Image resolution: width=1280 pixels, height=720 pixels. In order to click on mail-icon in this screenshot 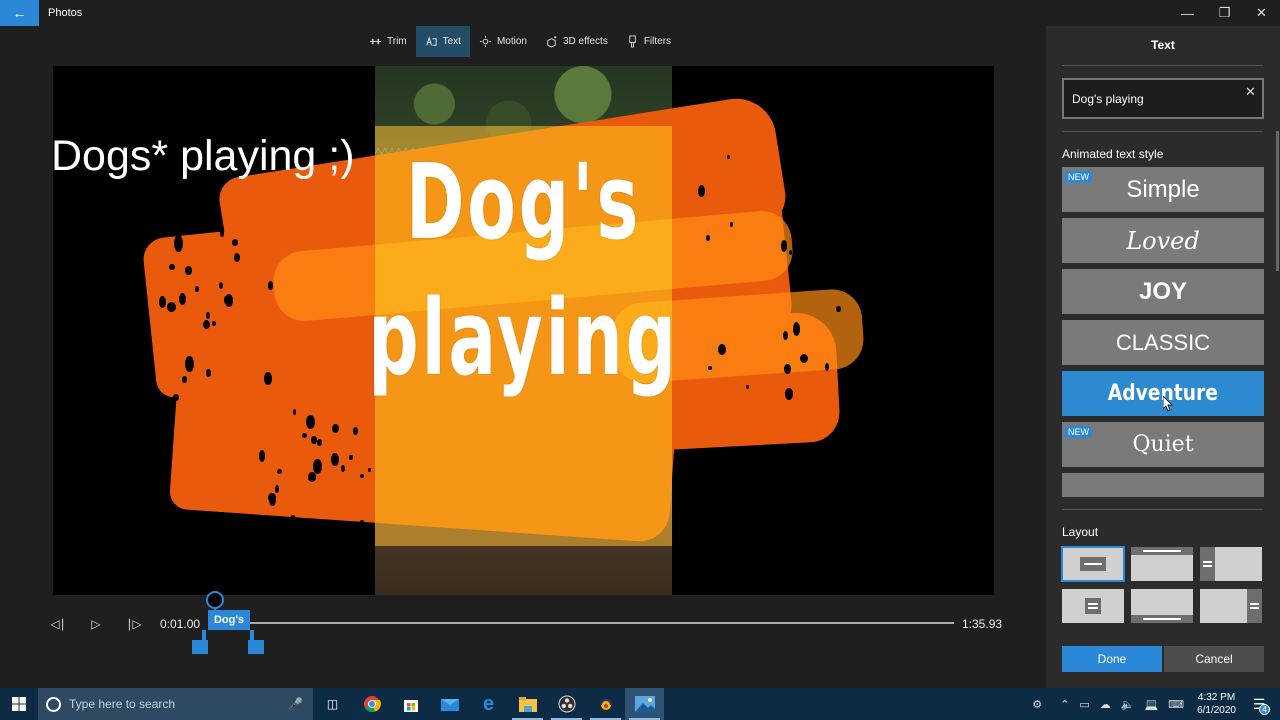, I will do `click(449, 705)`.